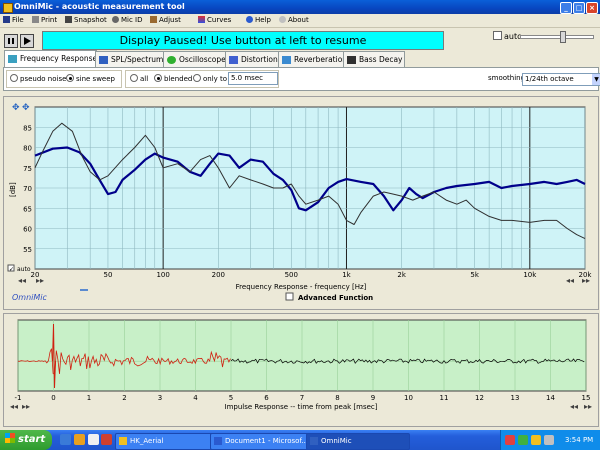  What do you see at coordinates (253, 78) in the screenshot?
I see `msec-input: 5.0 msec` at bounding box center [253, 78].